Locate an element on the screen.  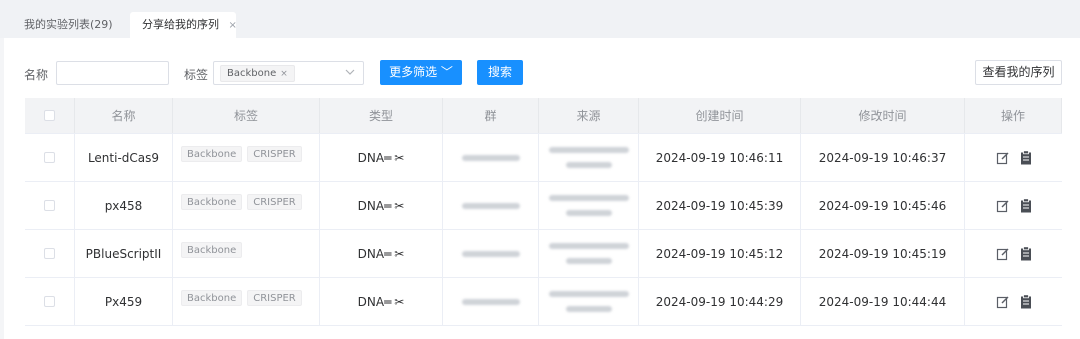
tab-shared-sequences: 分享给我的序列 × is located at coordinates (183, 25).